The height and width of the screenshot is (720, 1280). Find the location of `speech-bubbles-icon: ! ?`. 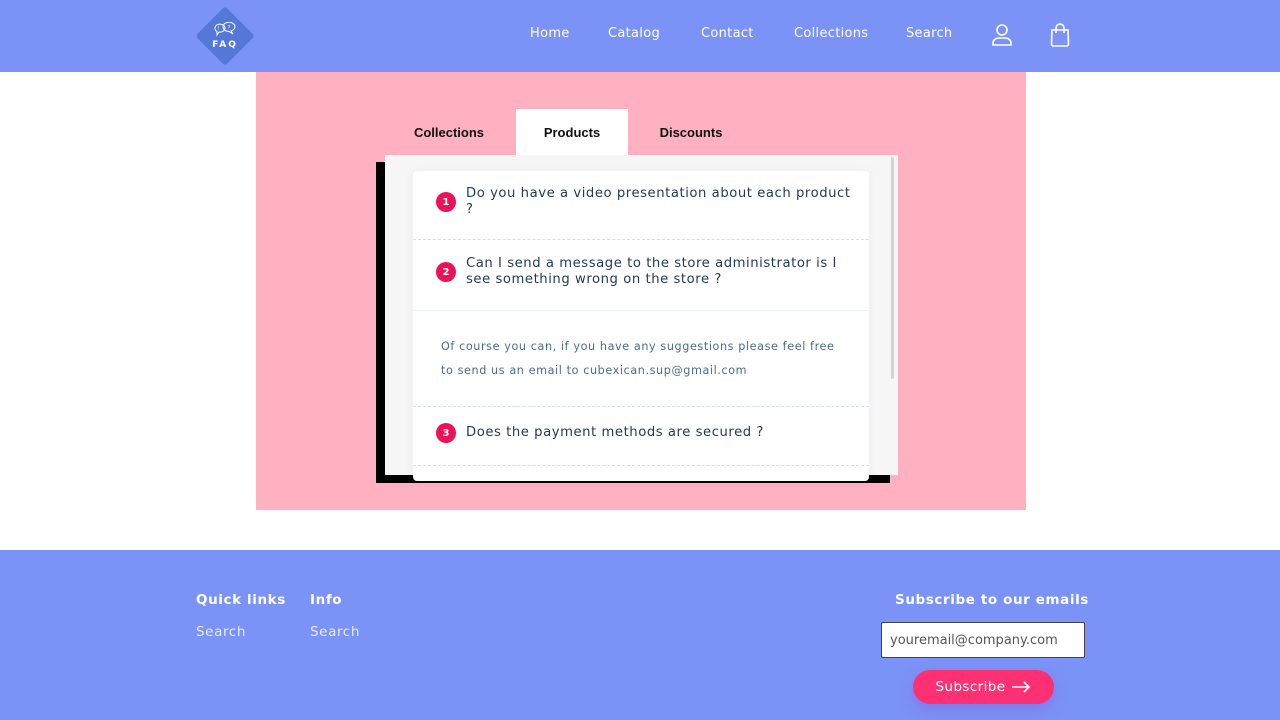

speech-bubbles-icon: ! ? is located at coordinates (225, 29).